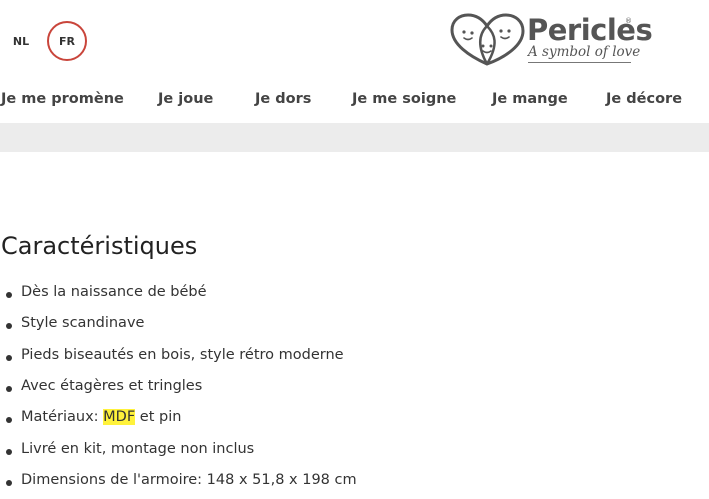 The width and height of the screenshot is (709, 499). Describe the element at coordinates (628, 21) in the screenshot. I see `registered-mark: ®` at that location.